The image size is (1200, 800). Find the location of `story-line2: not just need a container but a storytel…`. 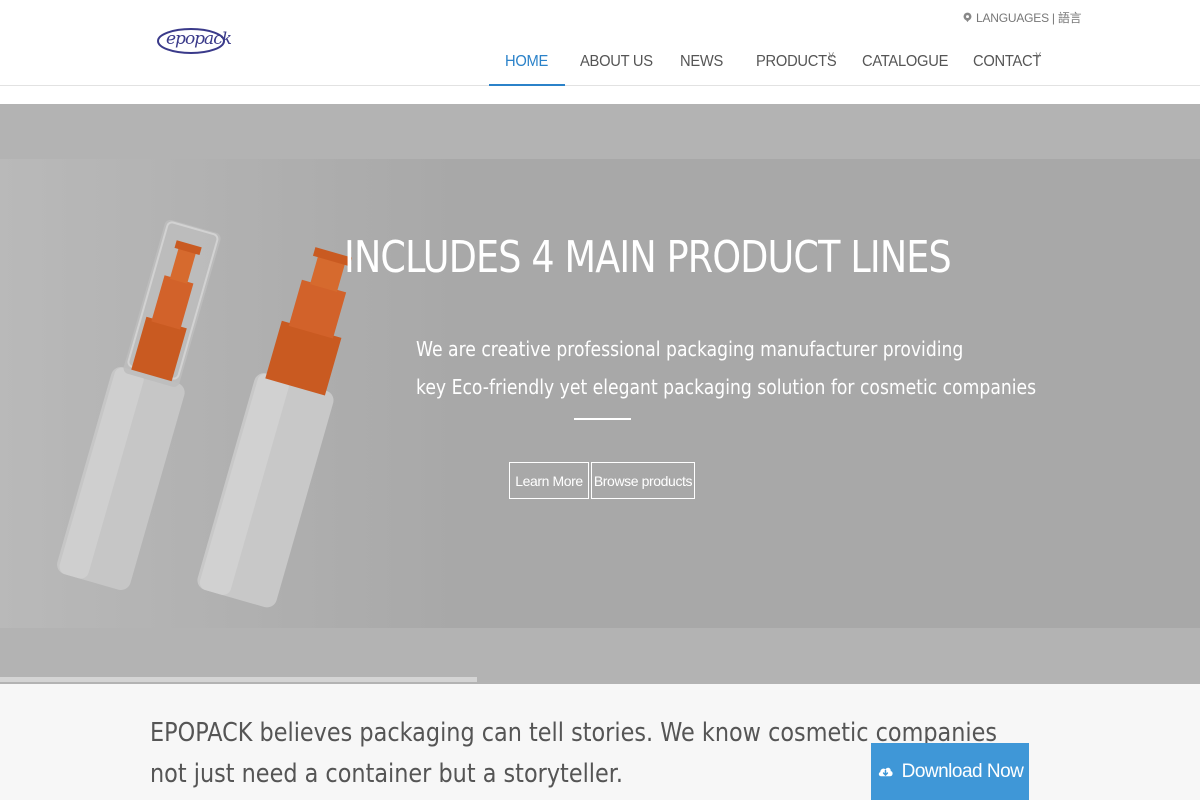

story-line2: not just need a container but a storytel… is located at coordinates (387, 774).